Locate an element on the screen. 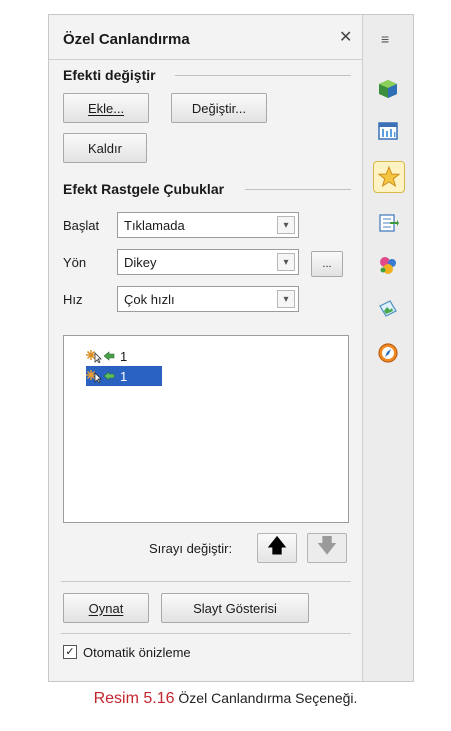 Image resolution: width=451 pixels, height=731 pixels. sidebar: ≡ is located at coordinates (388, 348).